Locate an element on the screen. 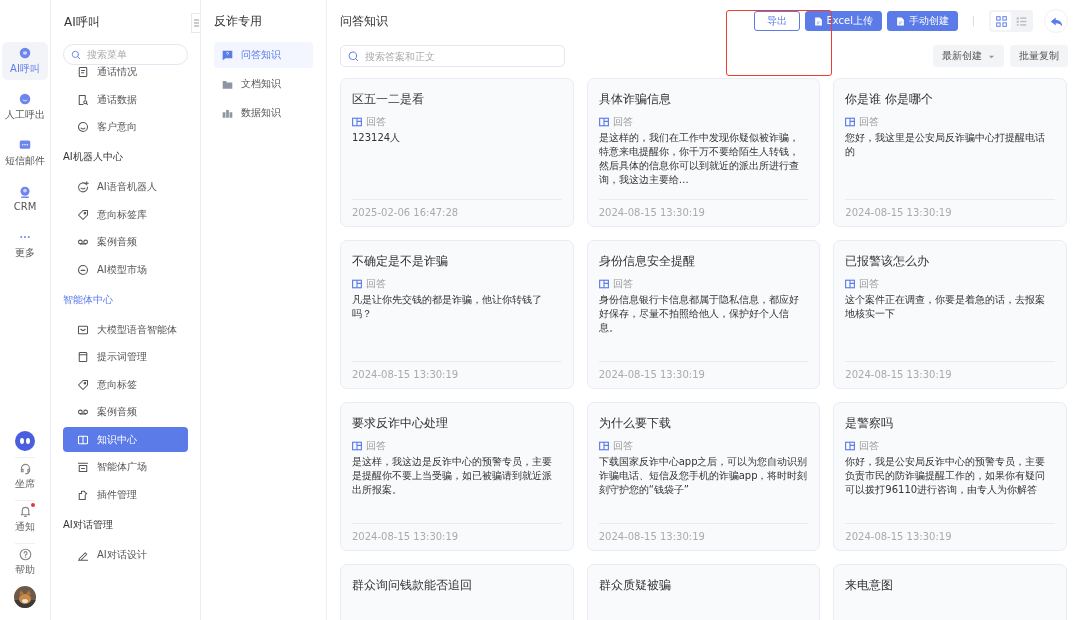 The width and height of the screenshot is (1080, 620). rail-item: 更多 is located at coordinates (25, 245).